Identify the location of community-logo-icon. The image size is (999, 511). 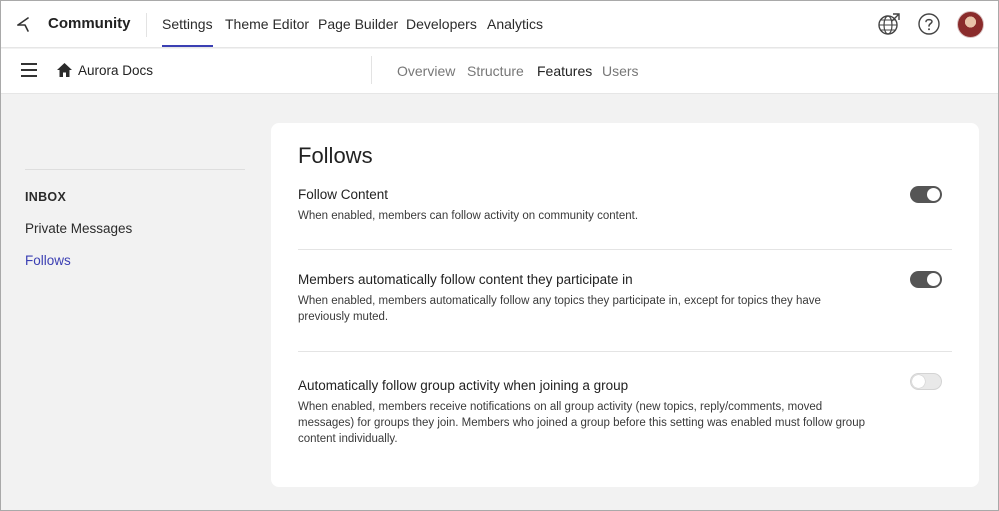
(25, 24).